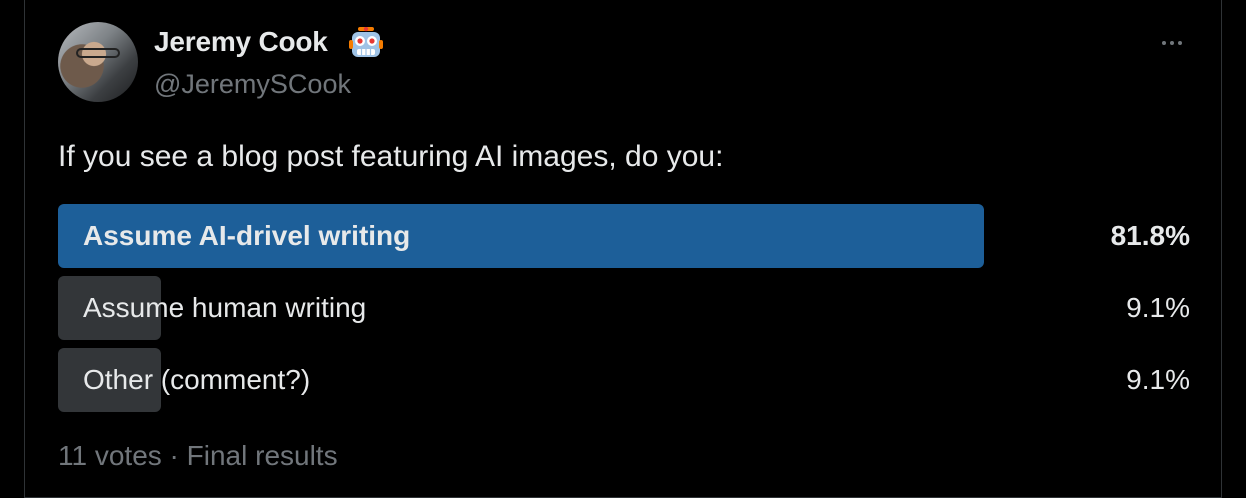  What do you see at coordinates (98, 62) in the screenshot?
I see `avatar` at bounding box center [98, 62].